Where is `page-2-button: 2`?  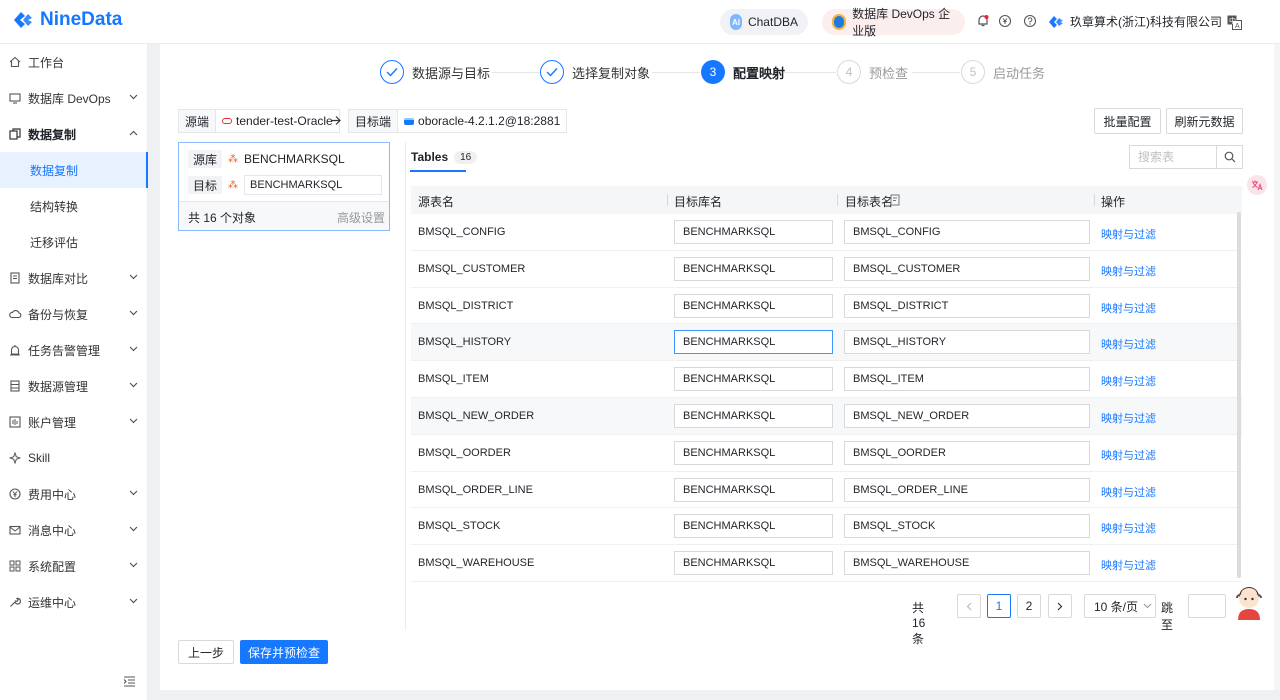 page-2-button: 2 is located at coordinates (1029, 606).